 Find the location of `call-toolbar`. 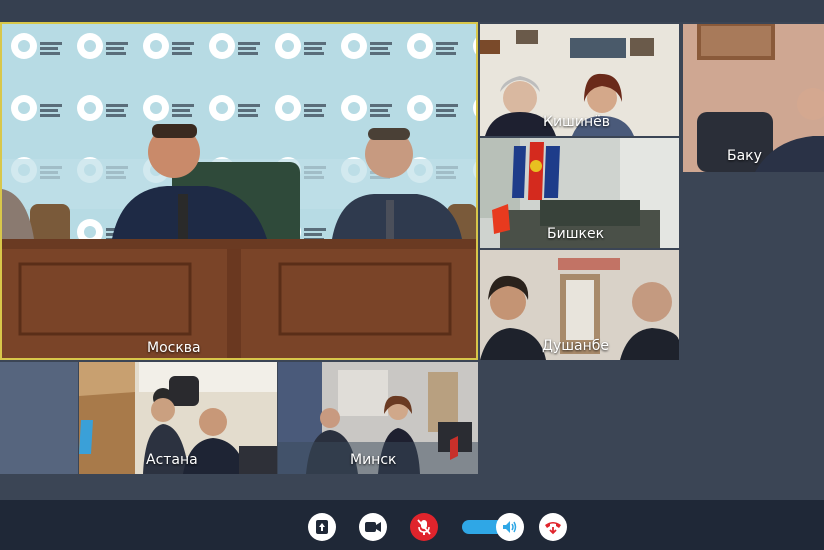

call-toolbar is located at coordinates (412, 525).